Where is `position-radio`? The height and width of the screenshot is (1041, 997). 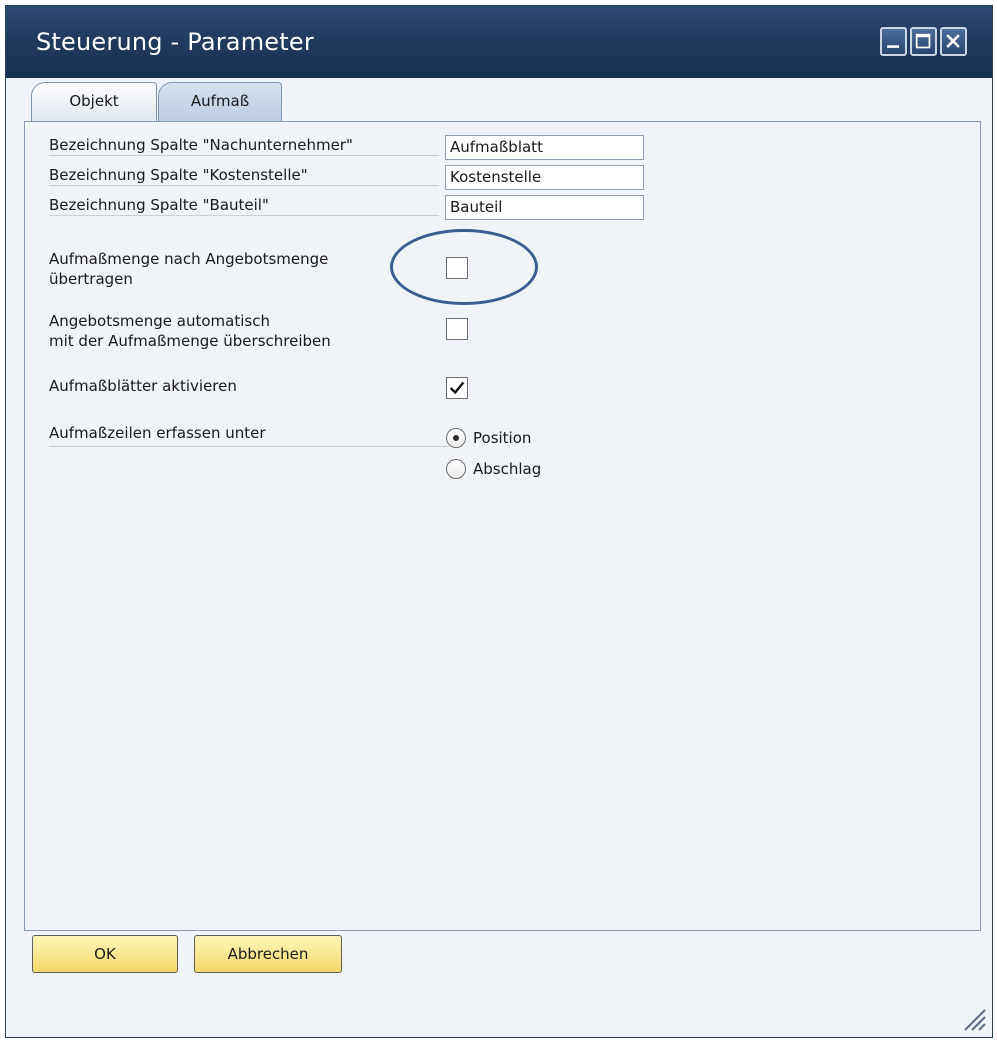
position-radio is located at coordinates (456, 438).